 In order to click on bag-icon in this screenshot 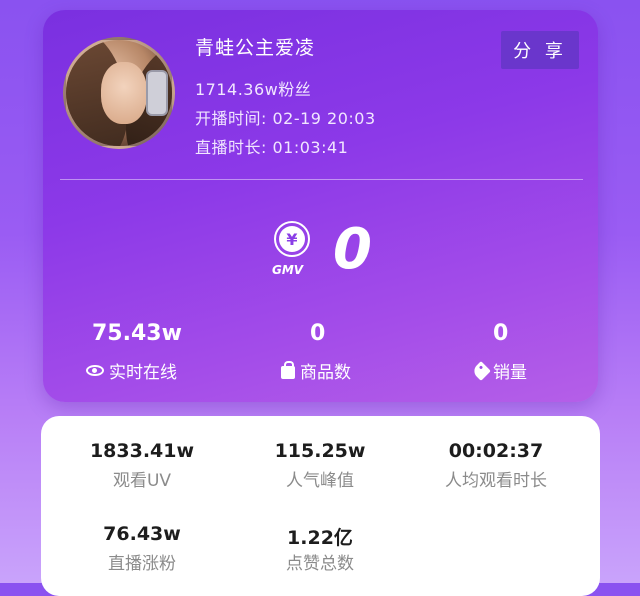, I will do `click(288, 369)`.